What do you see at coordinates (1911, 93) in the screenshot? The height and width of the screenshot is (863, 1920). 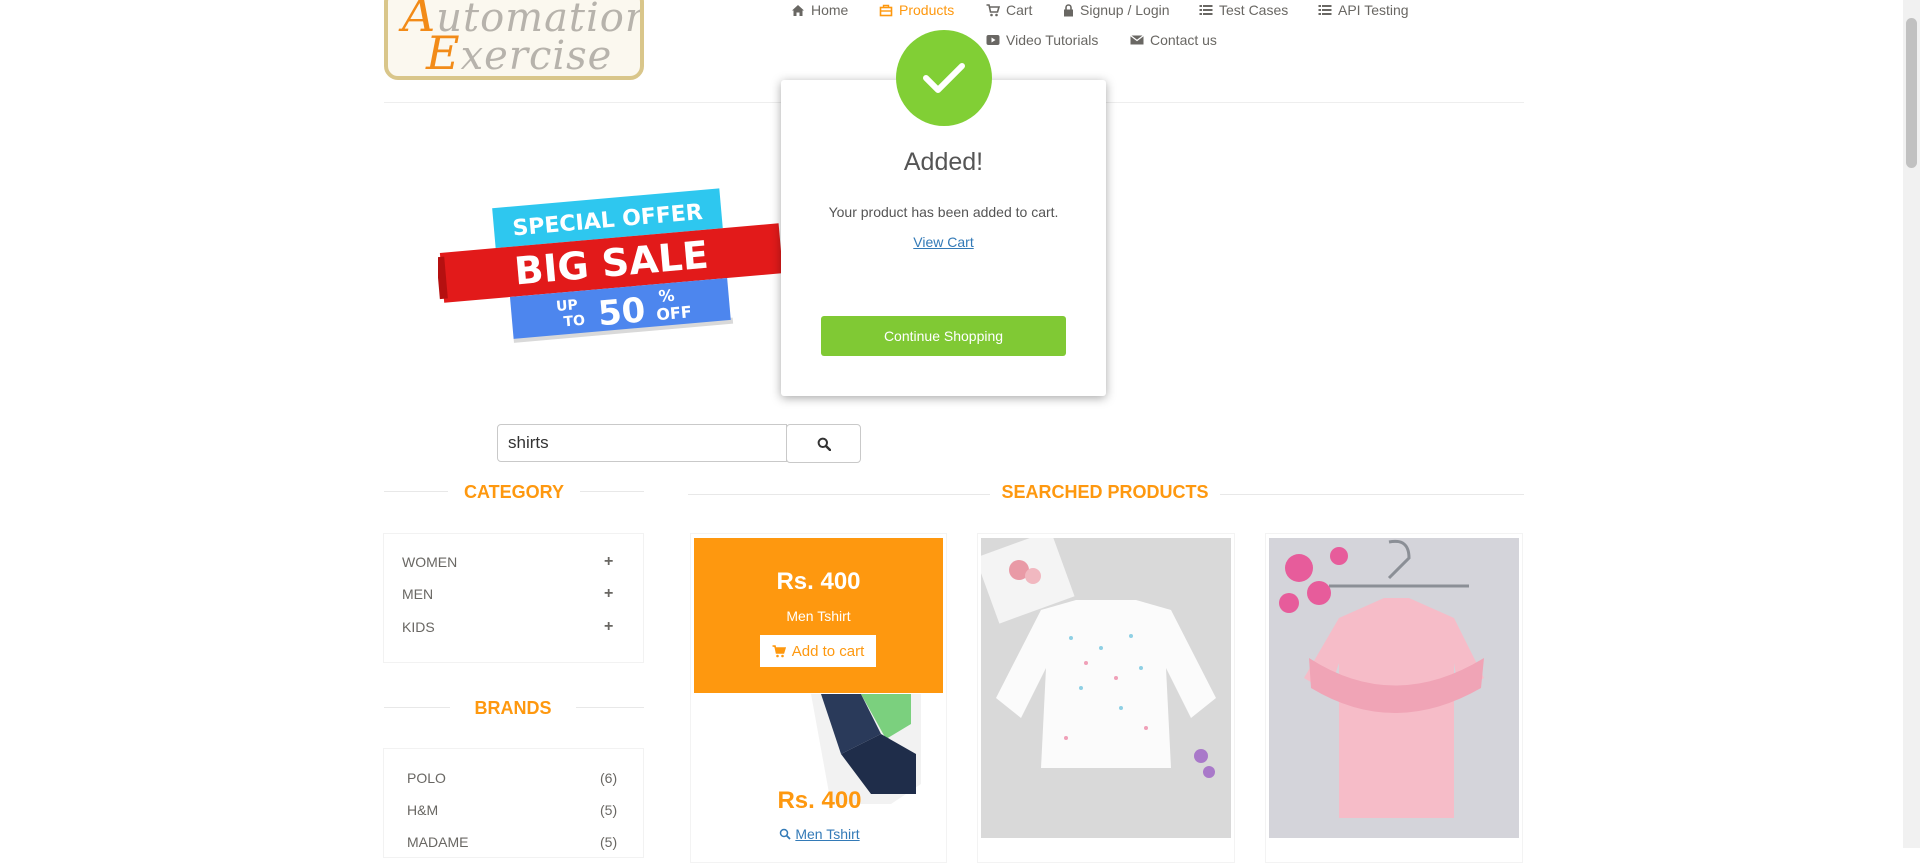 I see `scrollbar-thumb` at bounding box center [1911, 93].